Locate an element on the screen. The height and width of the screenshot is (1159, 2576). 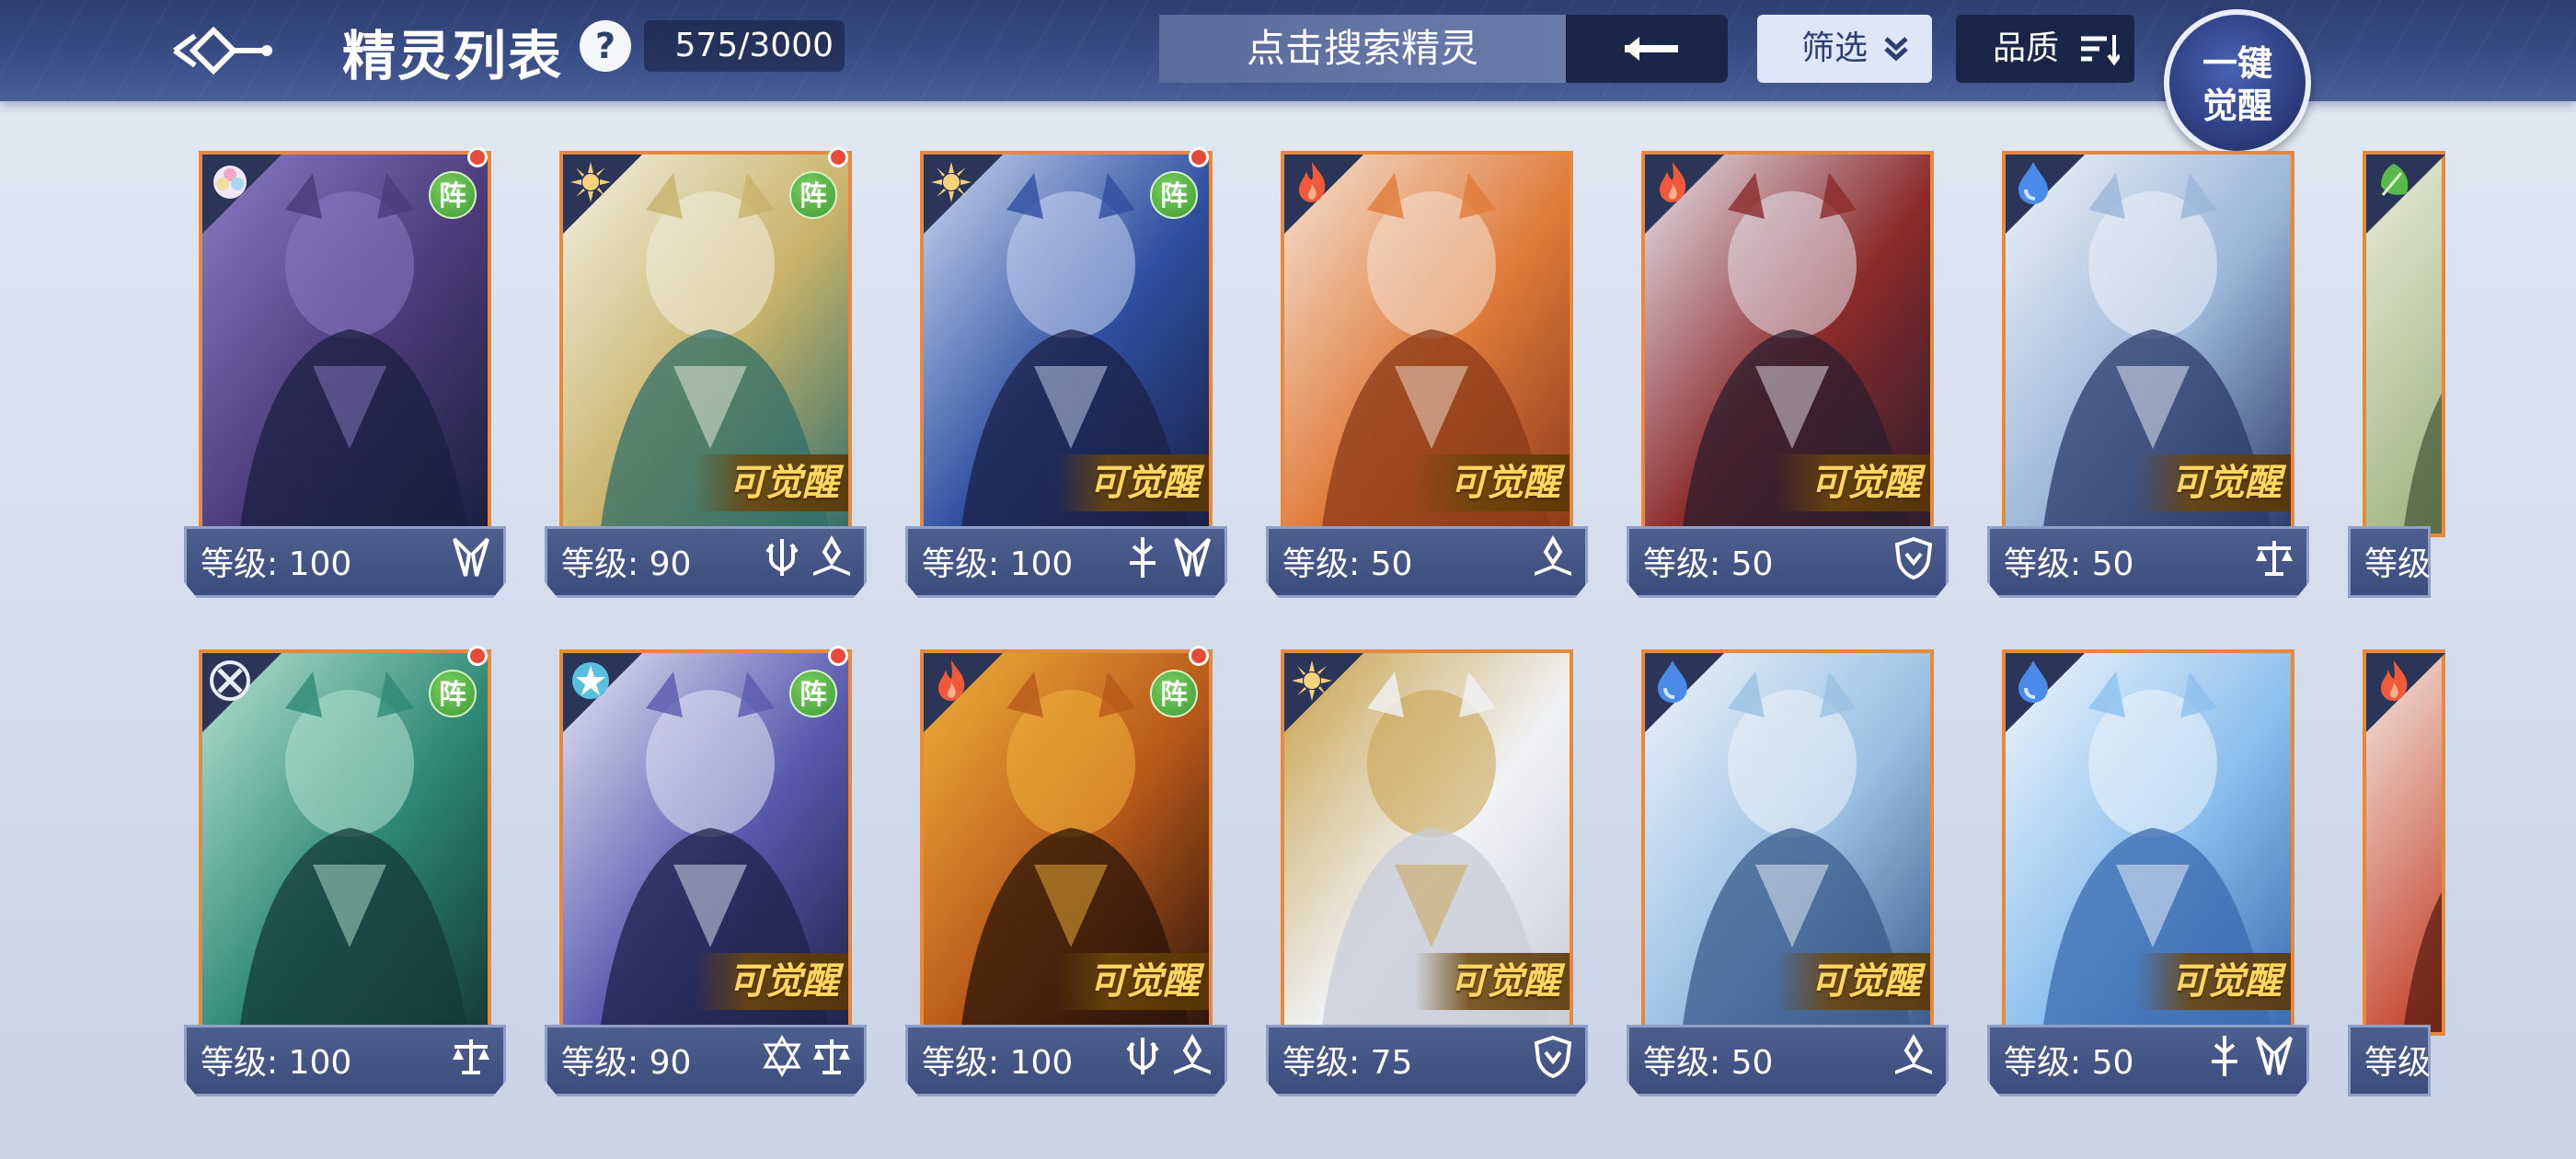
spirit-count: 575/3000 is located at coordinates (744, 46).